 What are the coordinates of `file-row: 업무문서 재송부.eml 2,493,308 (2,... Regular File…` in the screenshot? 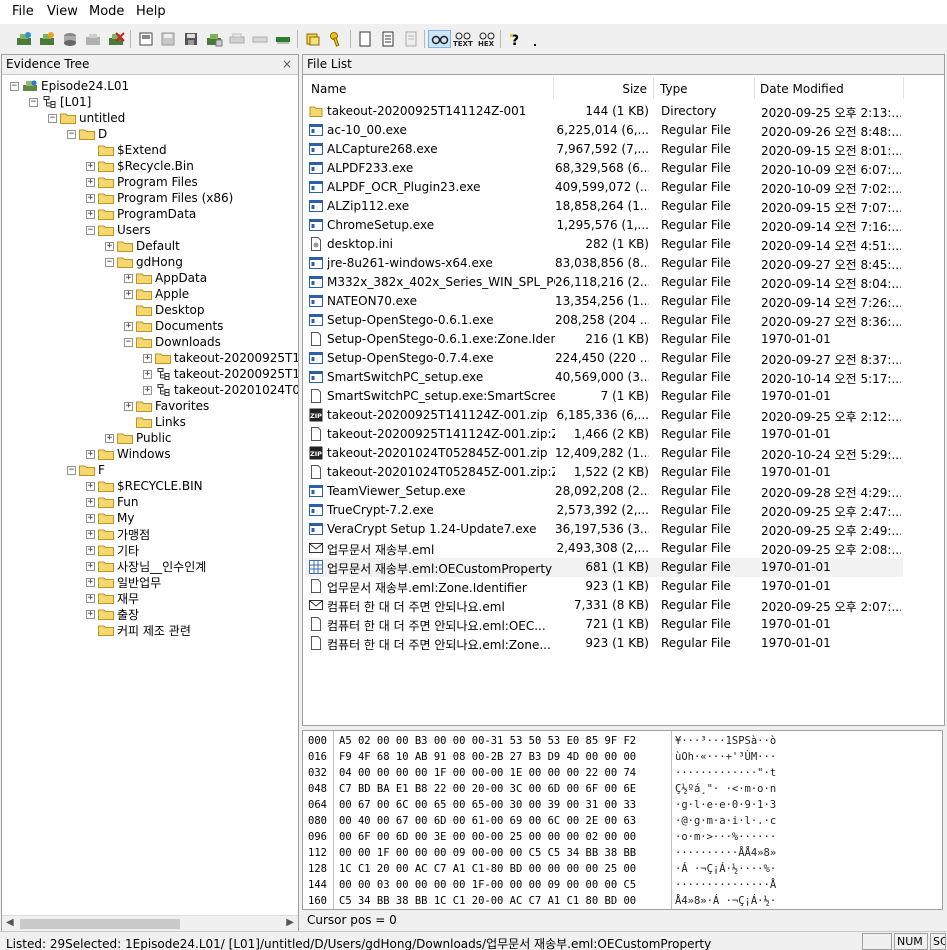 It's located at (604, 548).